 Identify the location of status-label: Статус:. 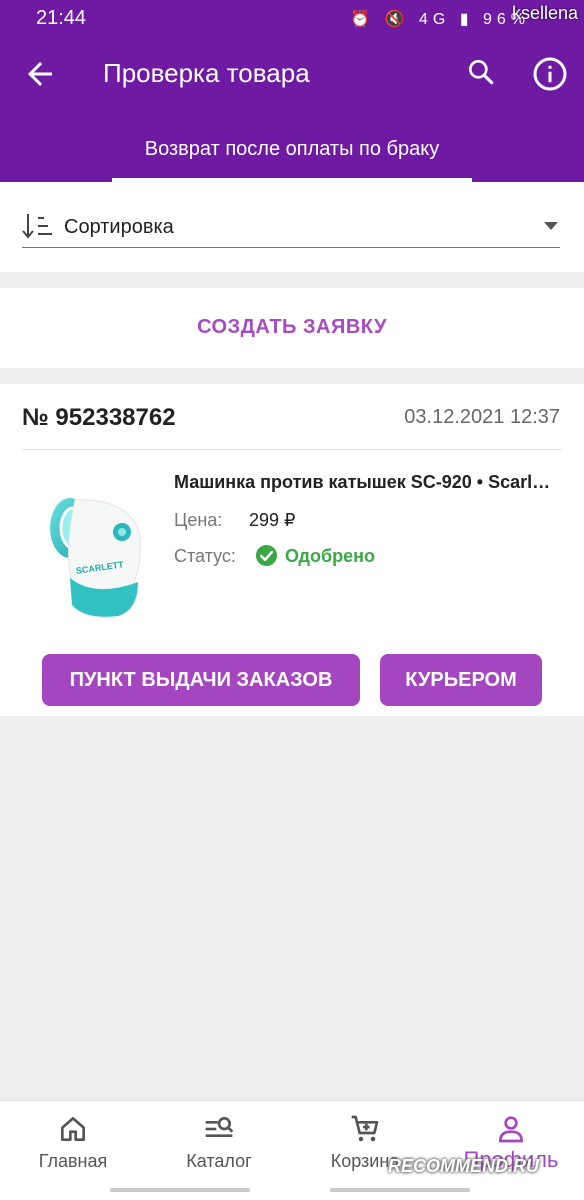
(205, 556).